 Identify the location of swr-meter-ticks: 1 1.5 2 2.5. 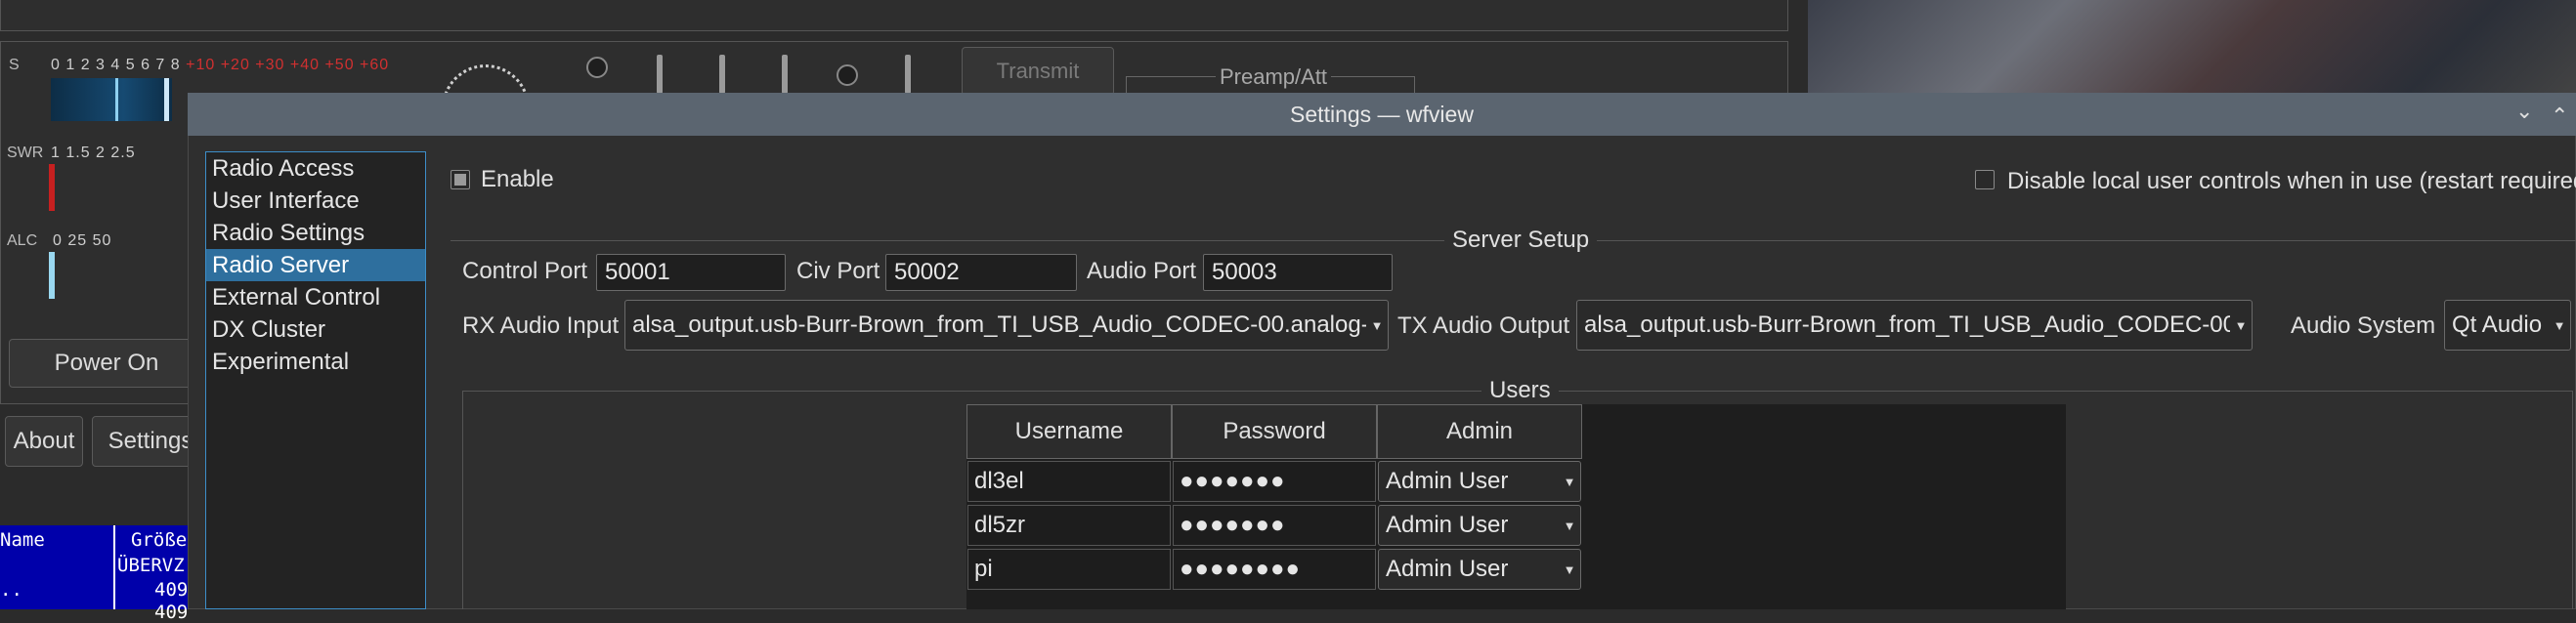
(94, 153).